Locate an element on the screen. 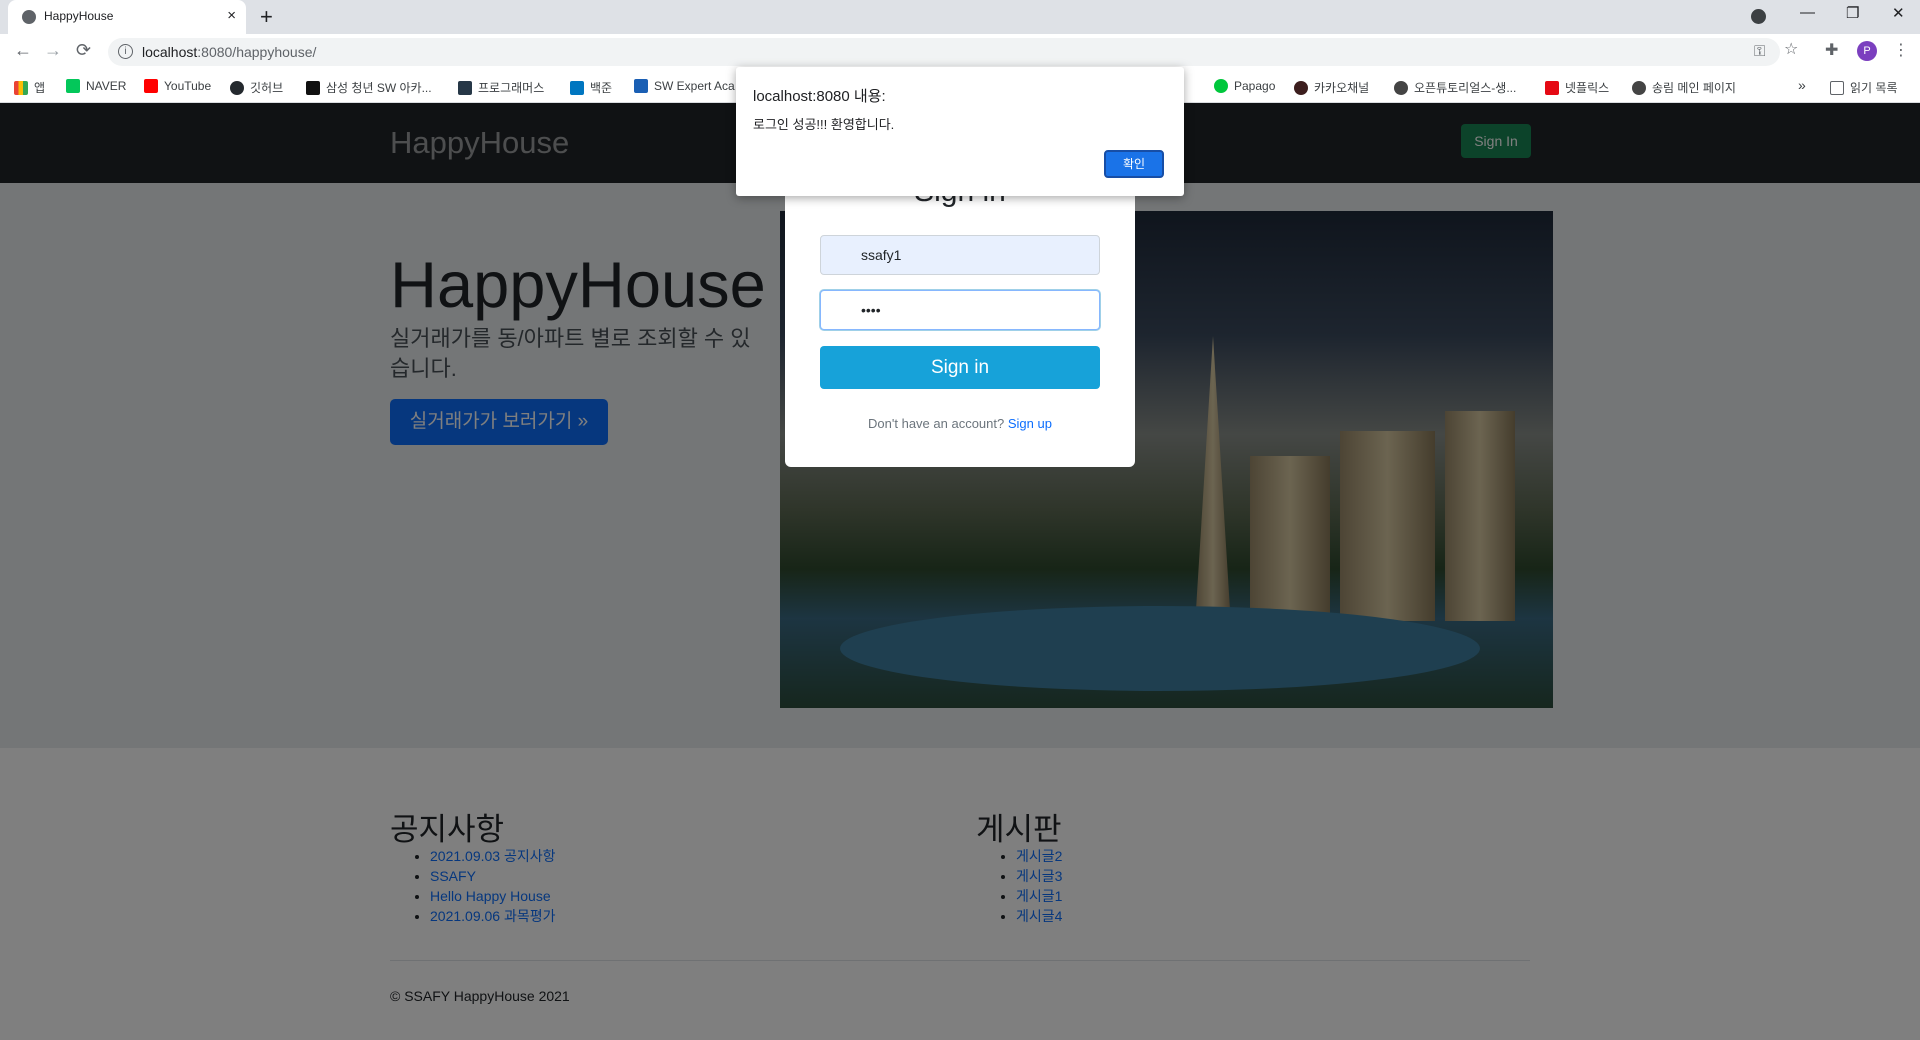  kakao-channel-icon is located at coordinates (1301, 88).